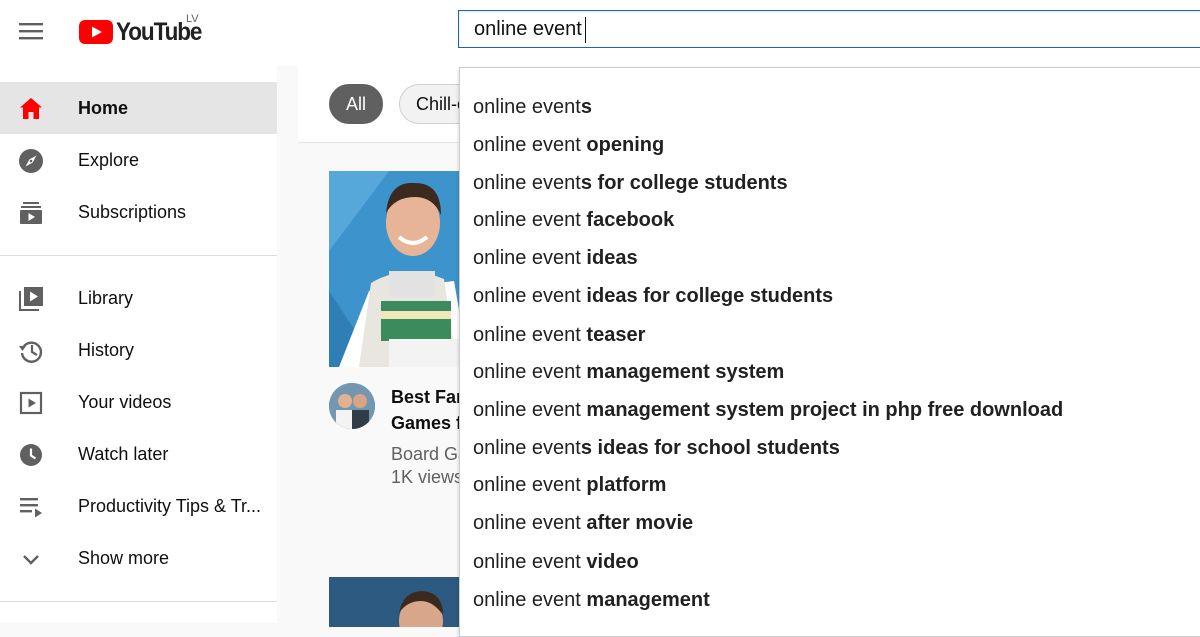 Image resolution: width=1200 pixels, height=637 pixels. I want to click on suggestion-completion: management, so click(645, 600).